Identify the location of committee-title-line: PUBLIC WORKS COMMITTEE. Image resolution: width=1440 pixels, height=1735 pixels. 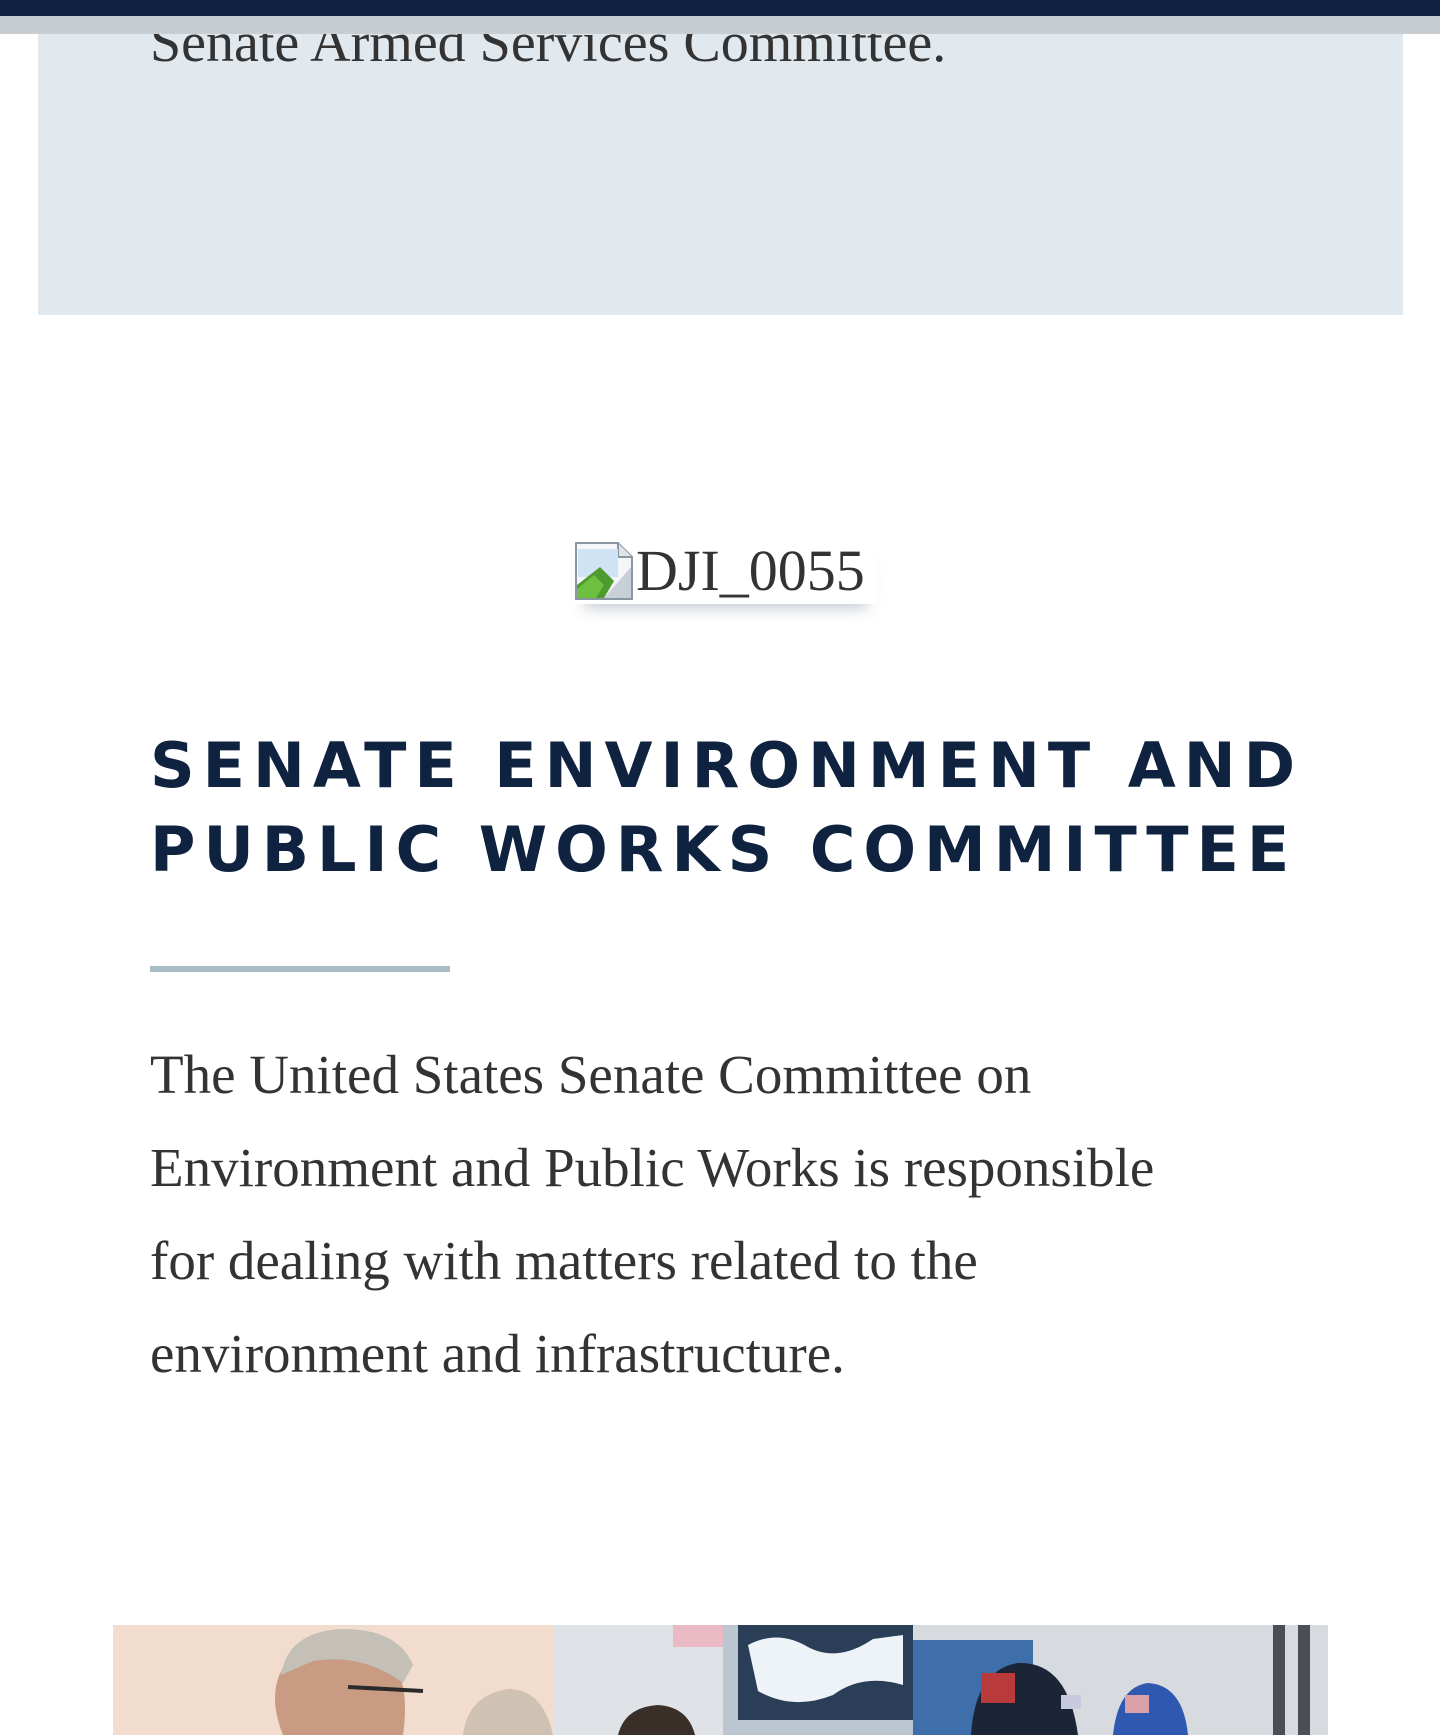
(724, 849).